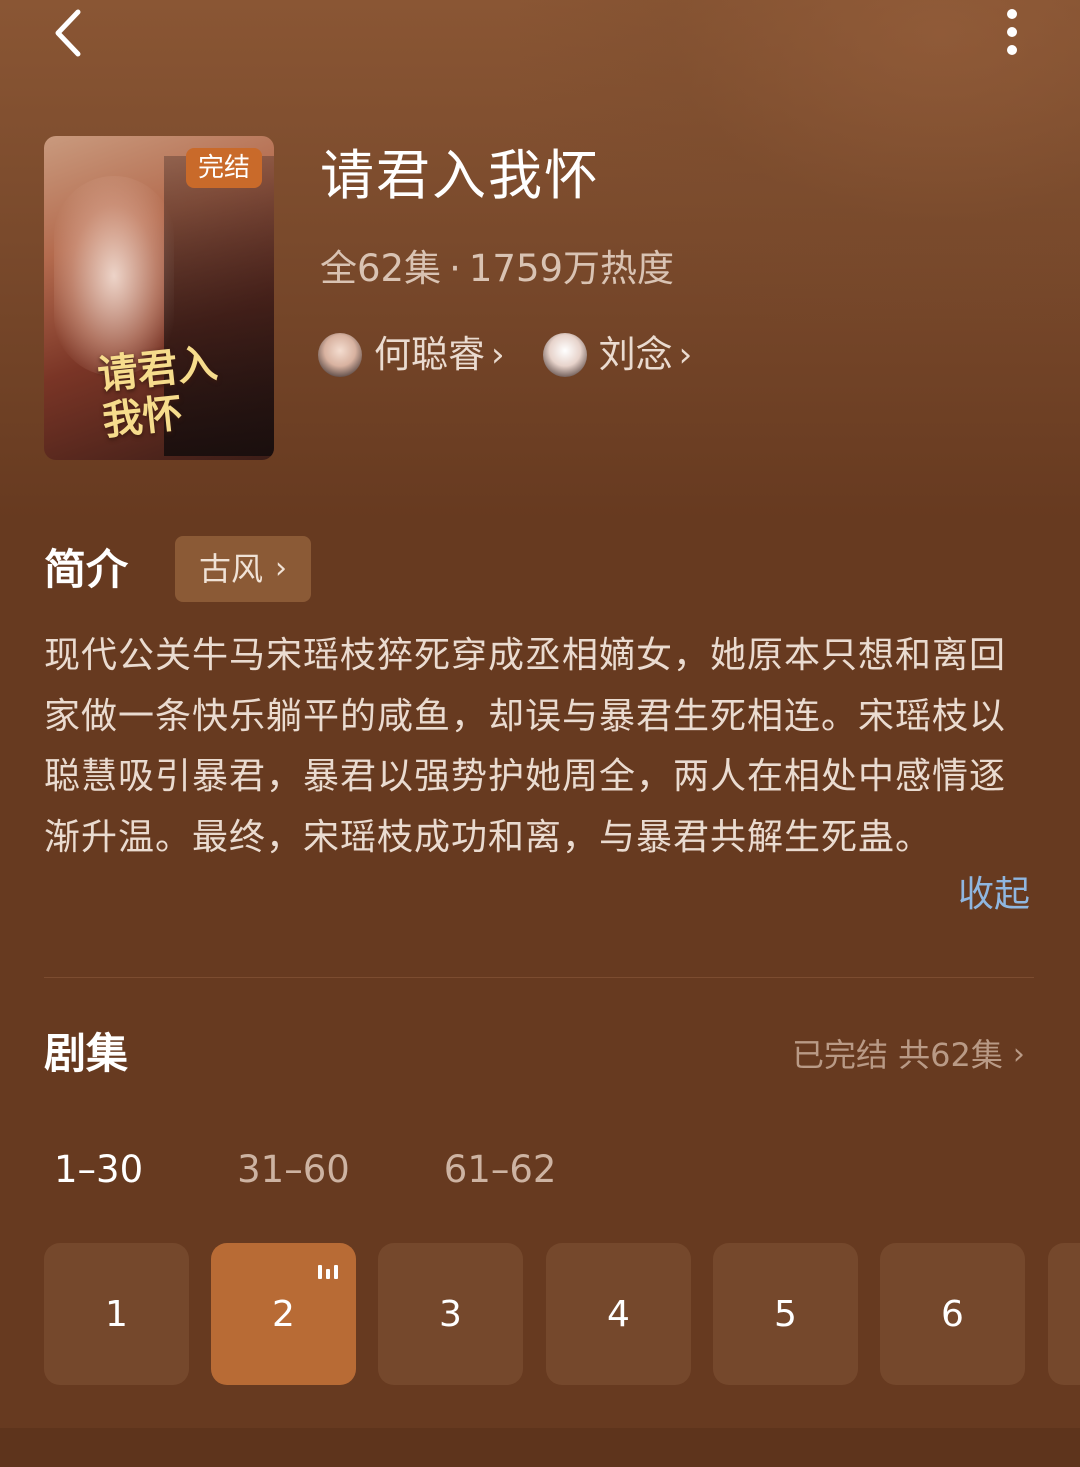 The height and width of the screenshot is (1467, 1080). What do you see at coordinates (1012, 14) in the screenshot?
I see `more-vertical-icon` at bounding box center [1012, 14].